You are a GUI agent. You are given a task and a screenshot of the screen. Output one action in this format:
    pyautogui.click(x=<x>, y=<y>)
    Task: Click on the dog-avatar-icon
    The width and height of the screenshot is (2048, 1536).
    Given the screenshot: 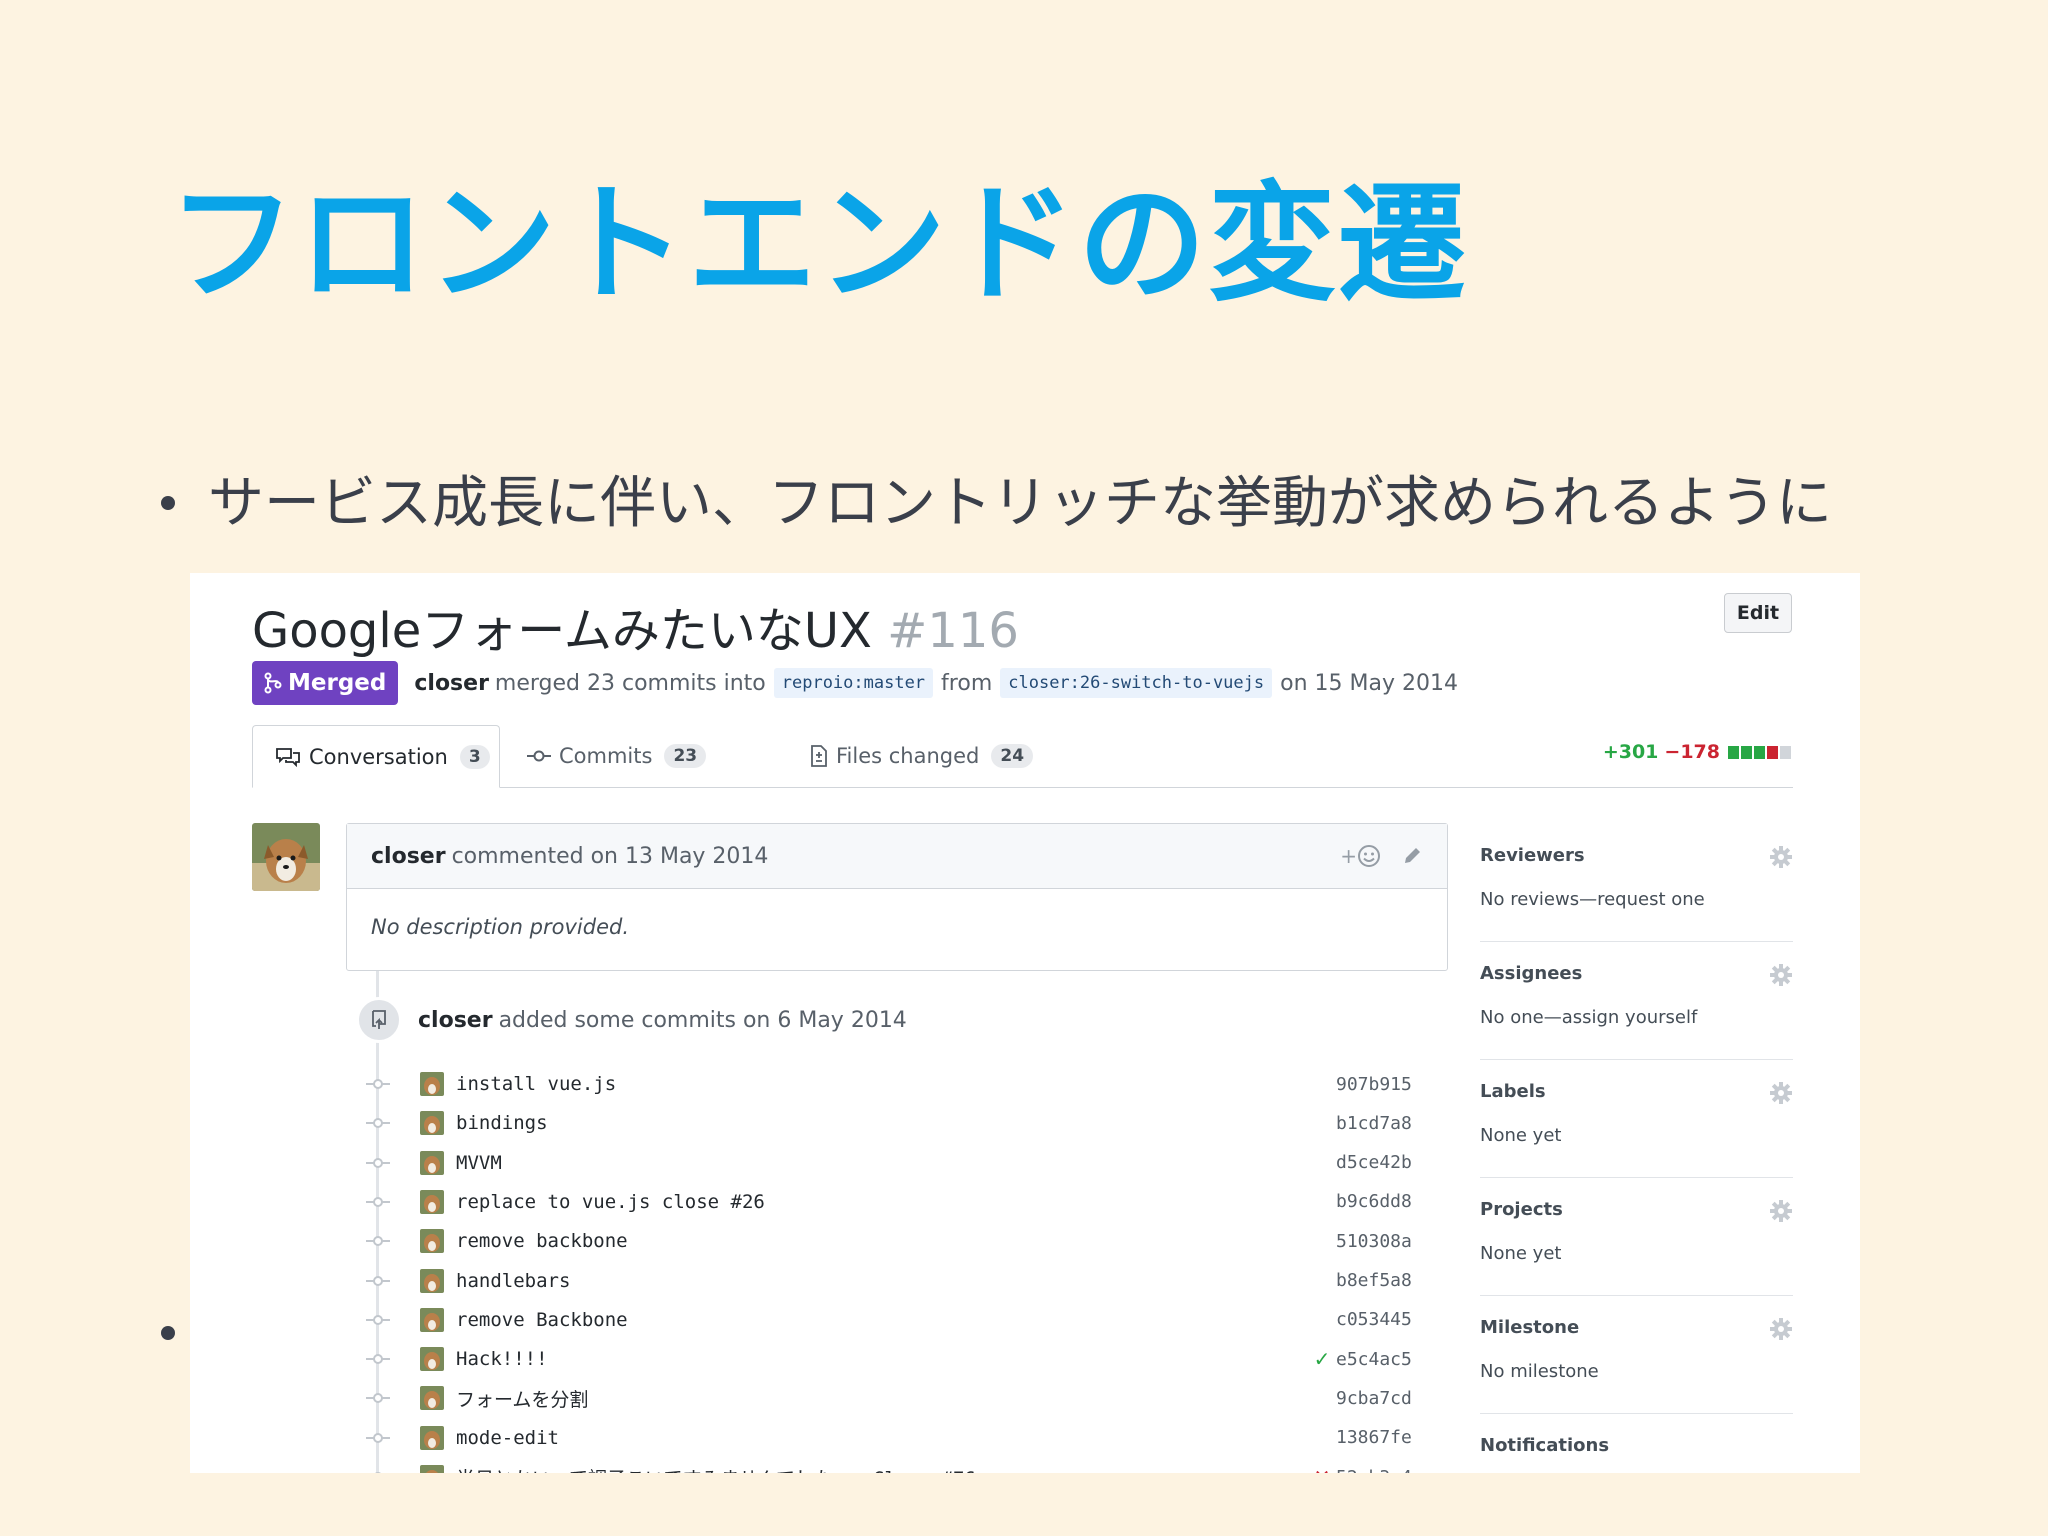 What is the action you would take?
    pyautogui.click(x=286, y=857)
    